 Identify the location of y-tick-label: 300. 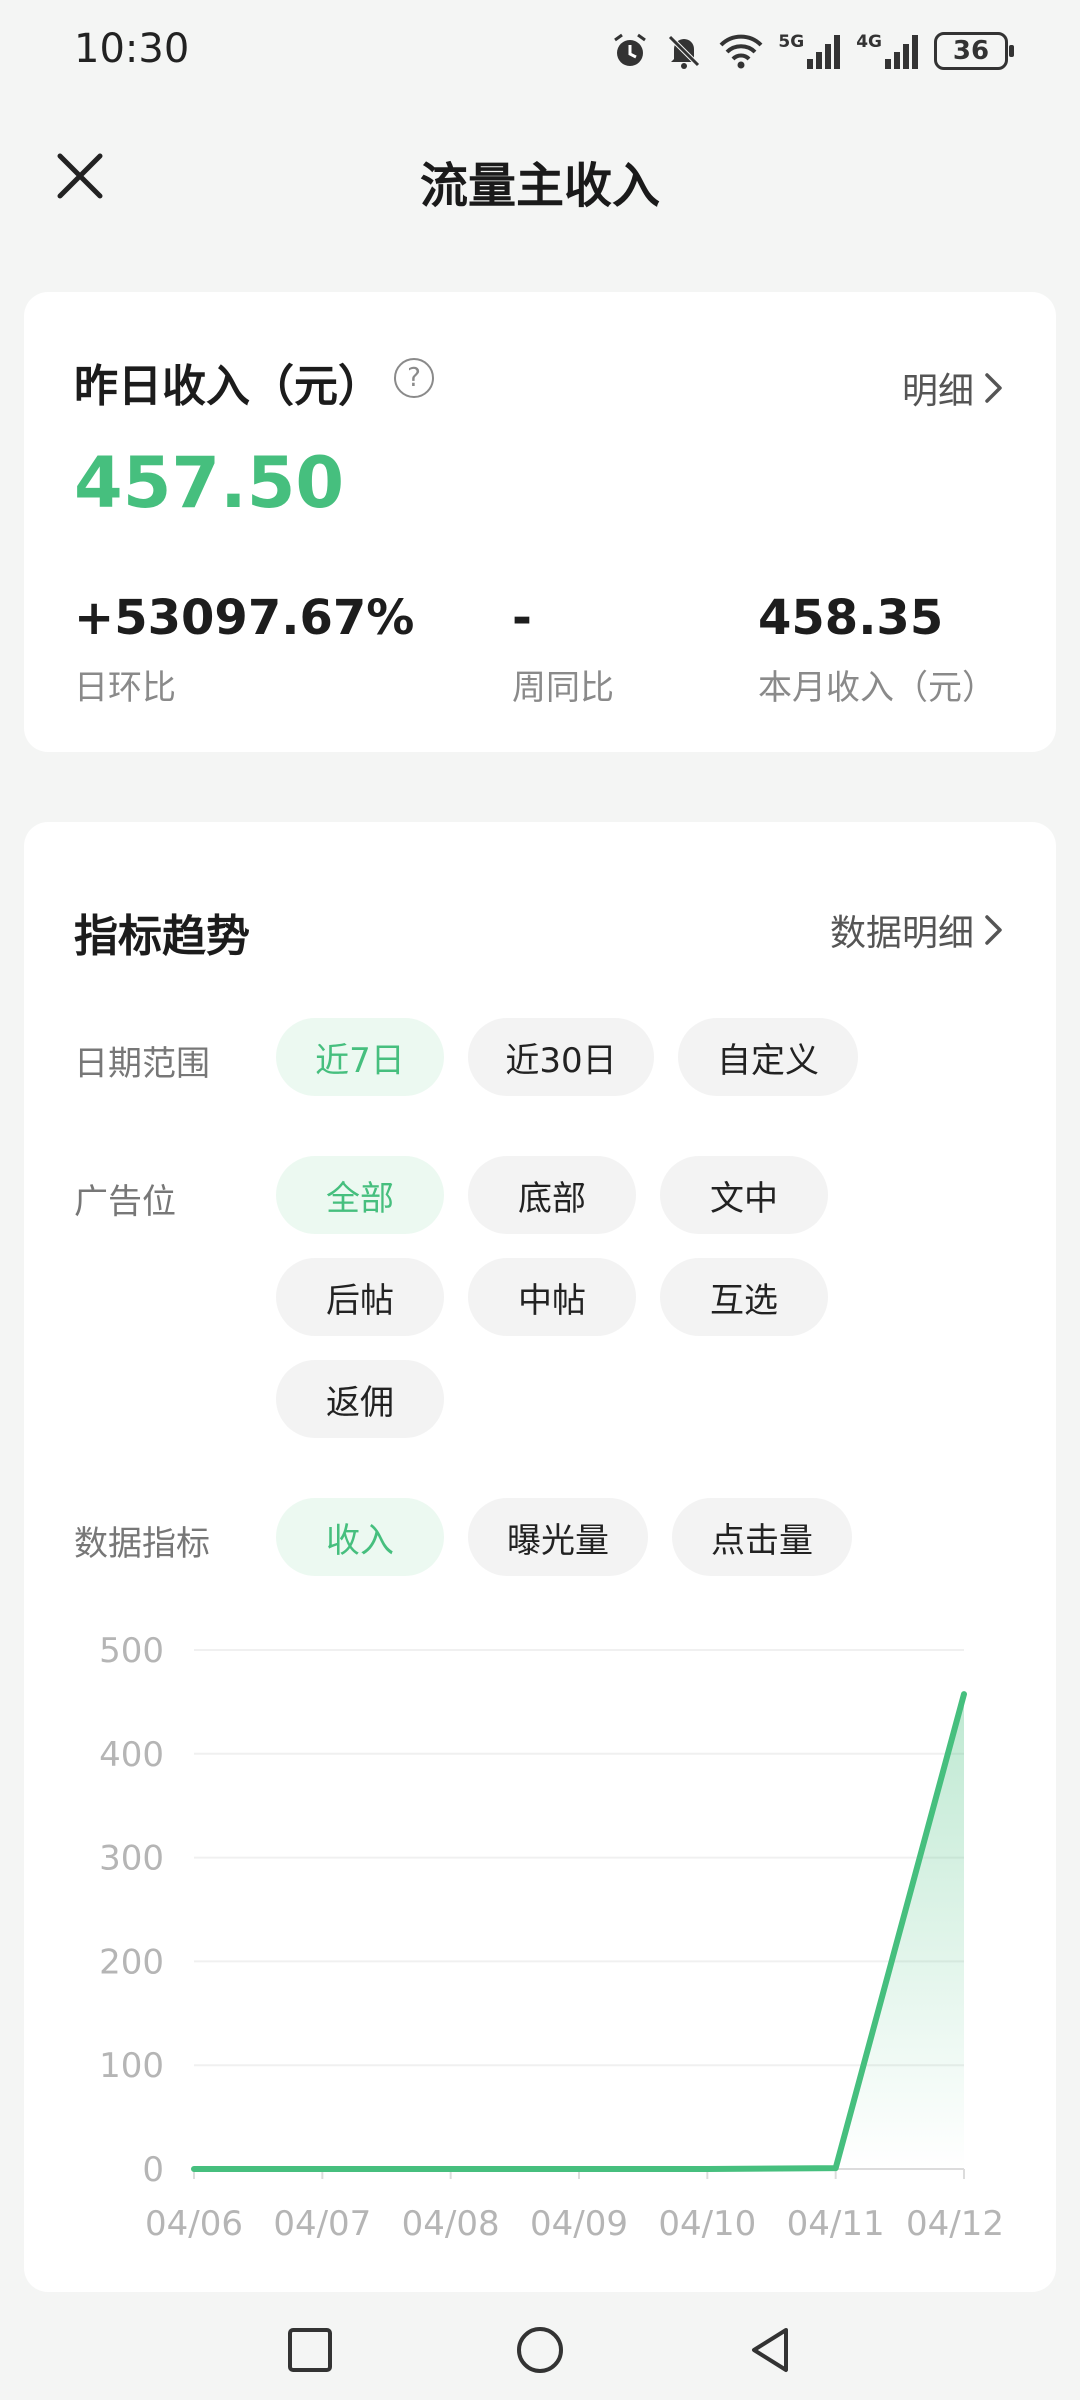
(131, 1859).